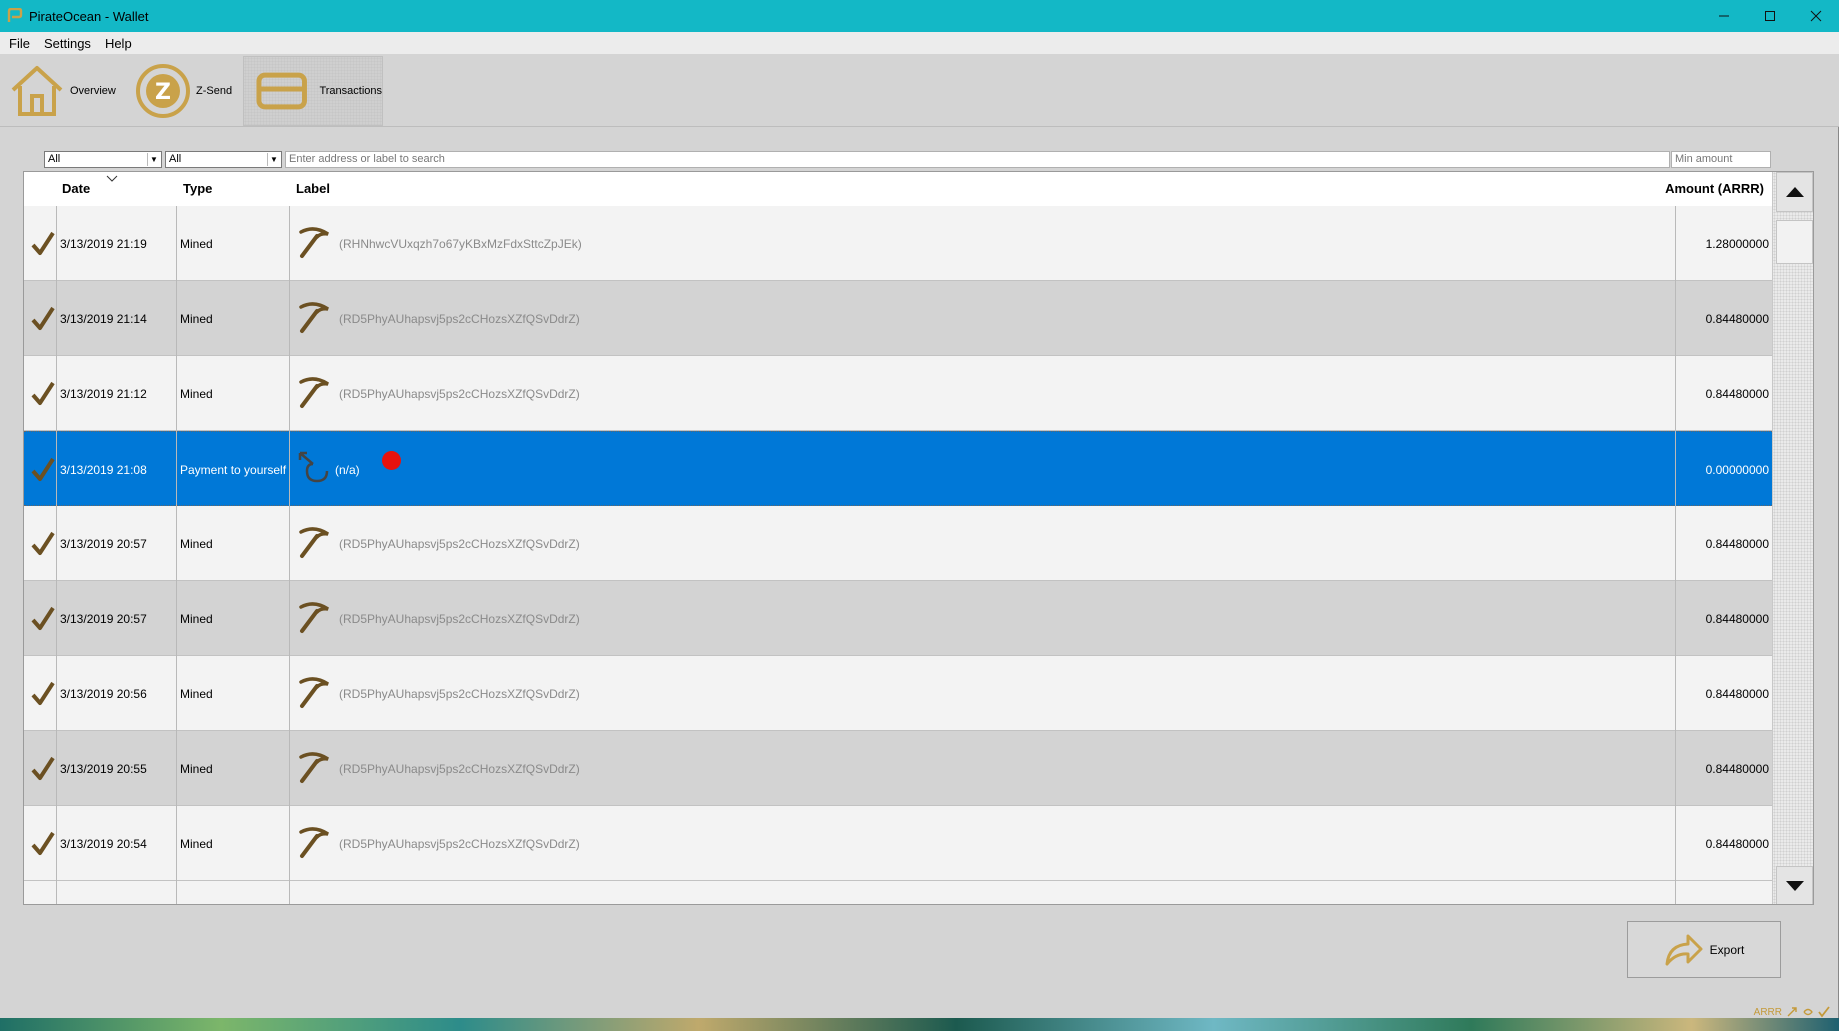 This screenshot has height=1031, width=1839. What do you see at coordinates (919, 1024) in the screenshot?
I see `desktop-background-strip` at bounding box center [919, 1024].